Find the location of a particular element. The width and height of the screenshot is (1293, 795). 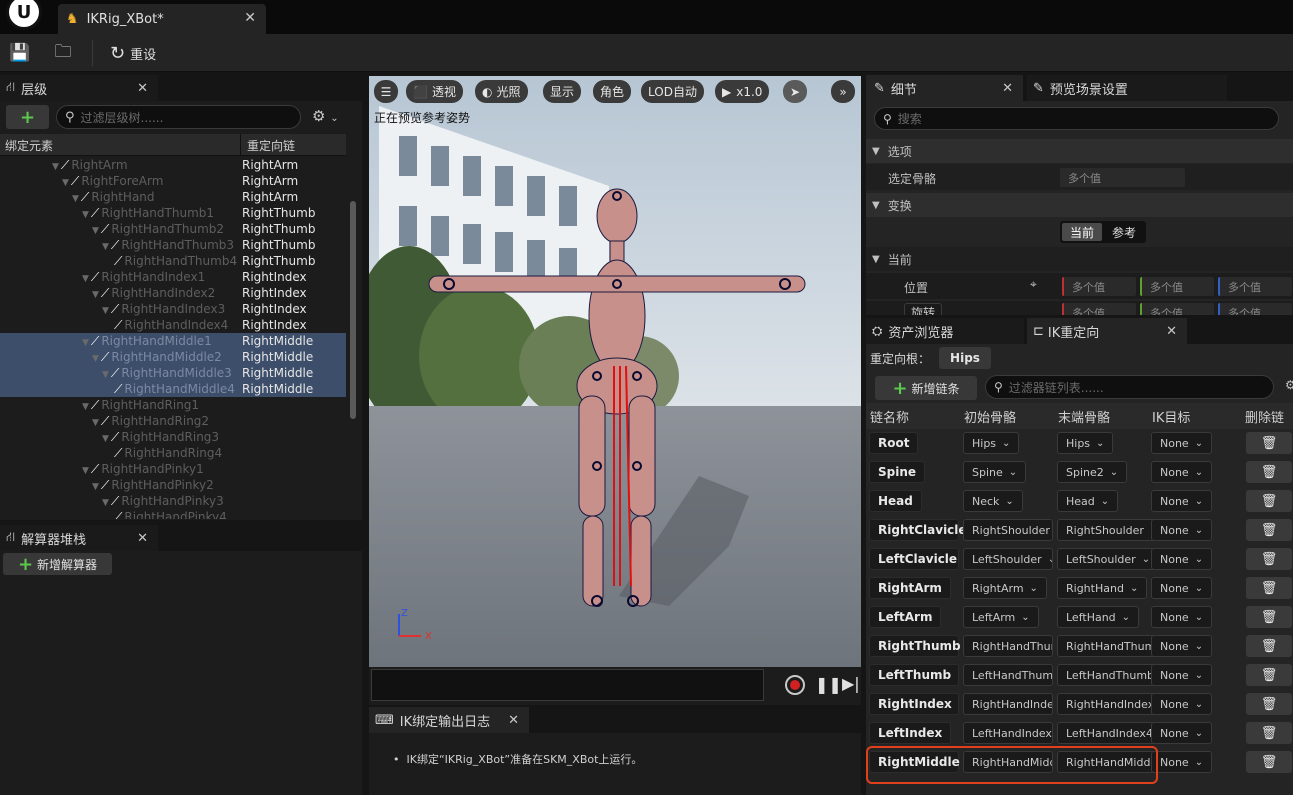

hierarchy-row: ⟋ RightHandMiddle4 RightMiddle is located at coordinates (173, 389).